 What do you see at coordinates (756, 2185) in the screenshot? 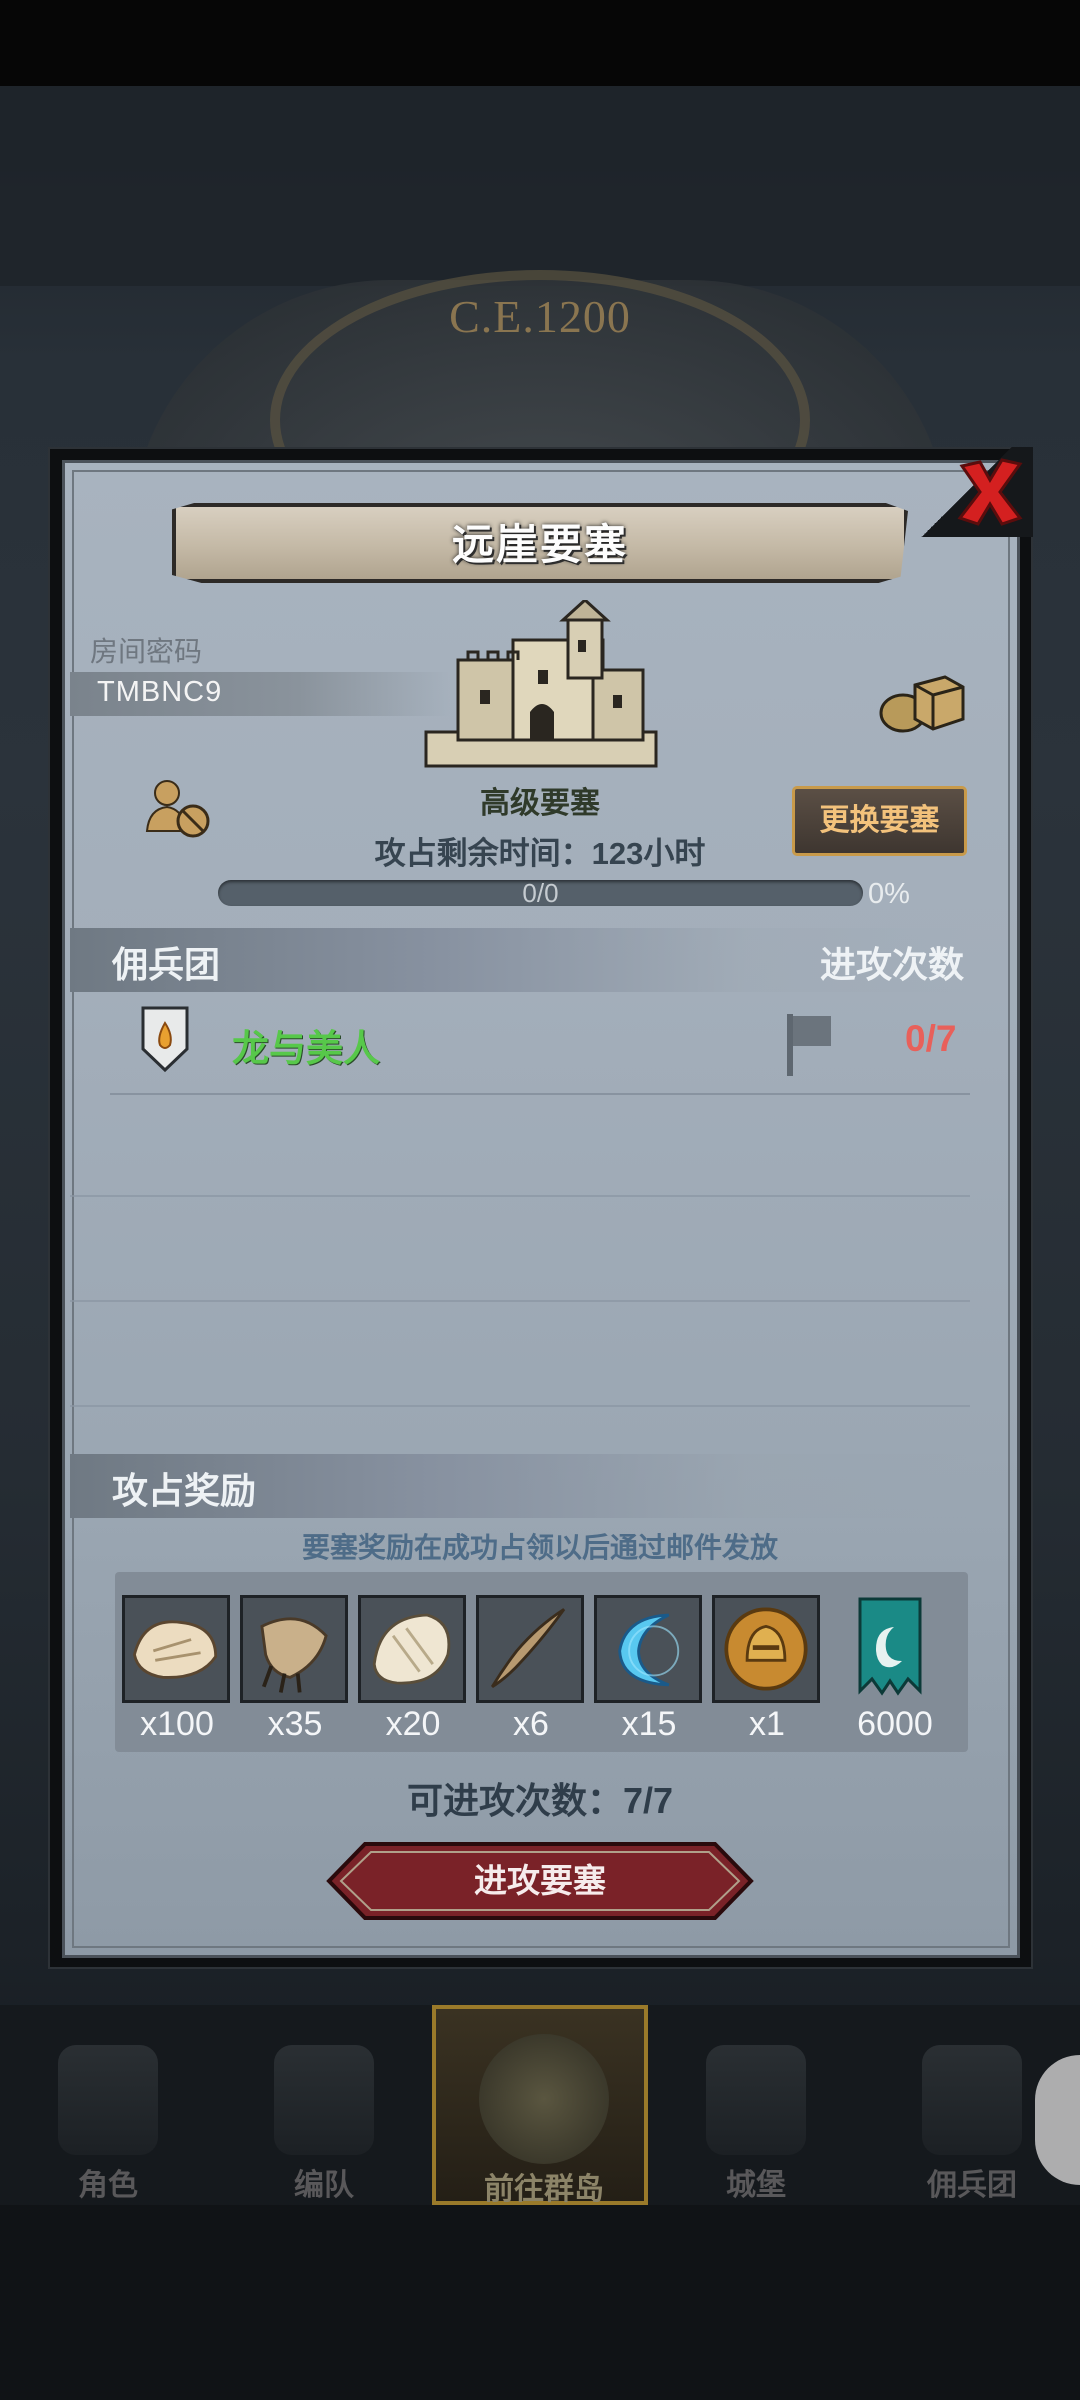
I see `nav-label: 城堡` at bounding box center [756, 2185].